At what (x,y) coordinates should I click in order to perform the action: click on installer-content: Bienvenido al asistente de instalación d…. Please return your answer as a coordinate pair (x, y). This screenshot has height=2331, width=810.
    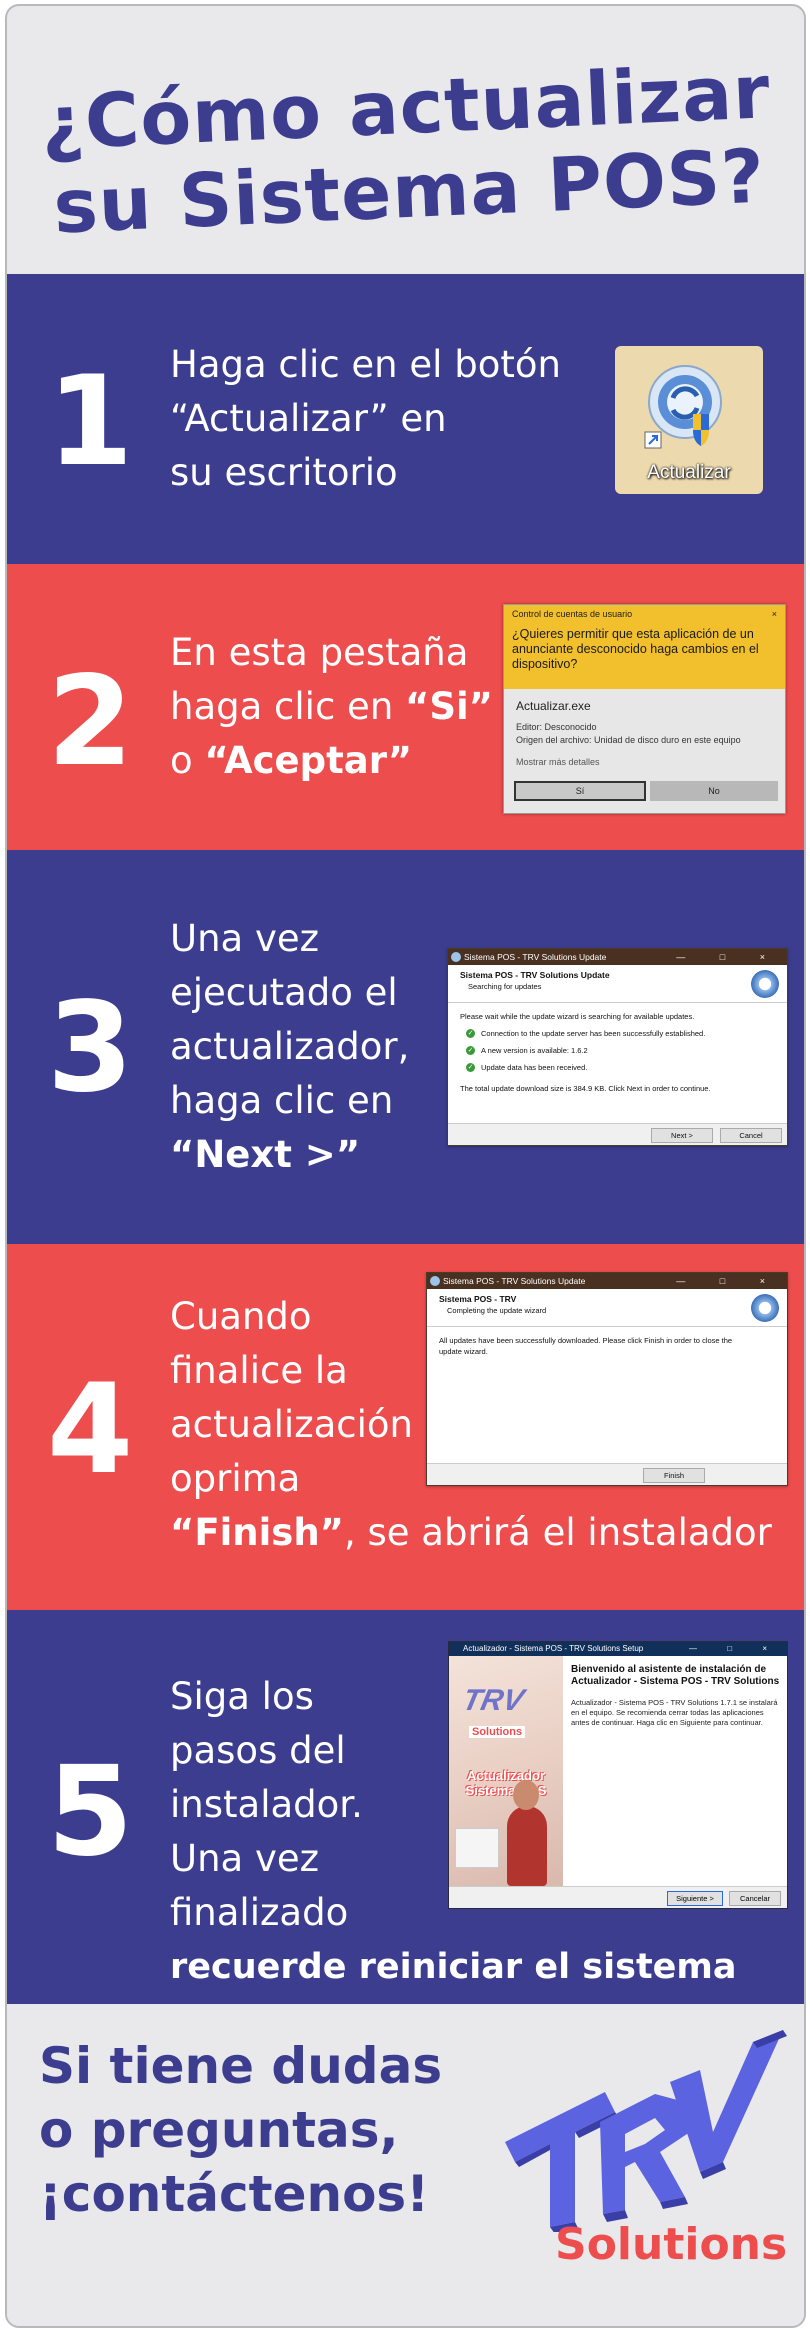
    Looking at the image, I should click on (677, 1696).